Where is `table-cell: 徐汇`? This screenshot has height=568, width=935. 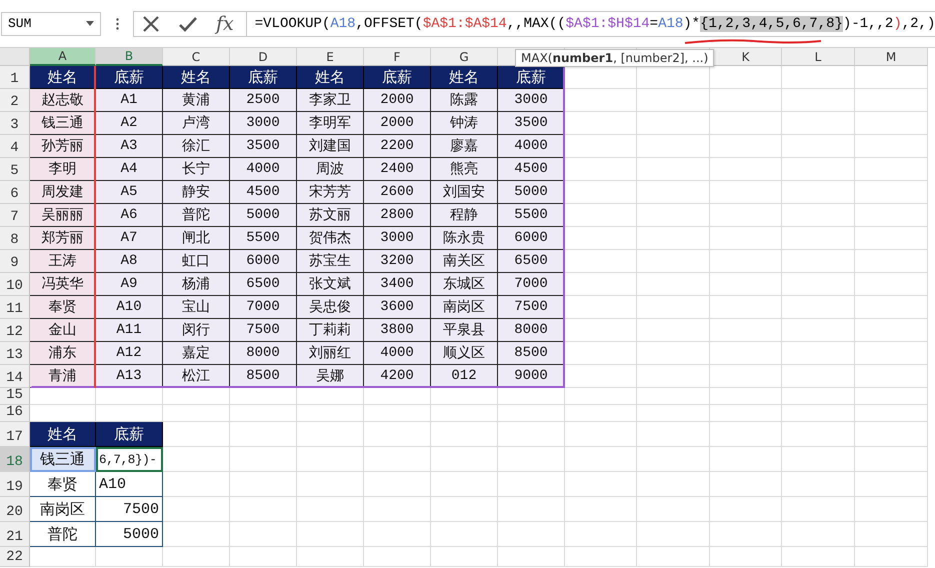
table-cell: 徐汇 is located at coordinates (196, 146).